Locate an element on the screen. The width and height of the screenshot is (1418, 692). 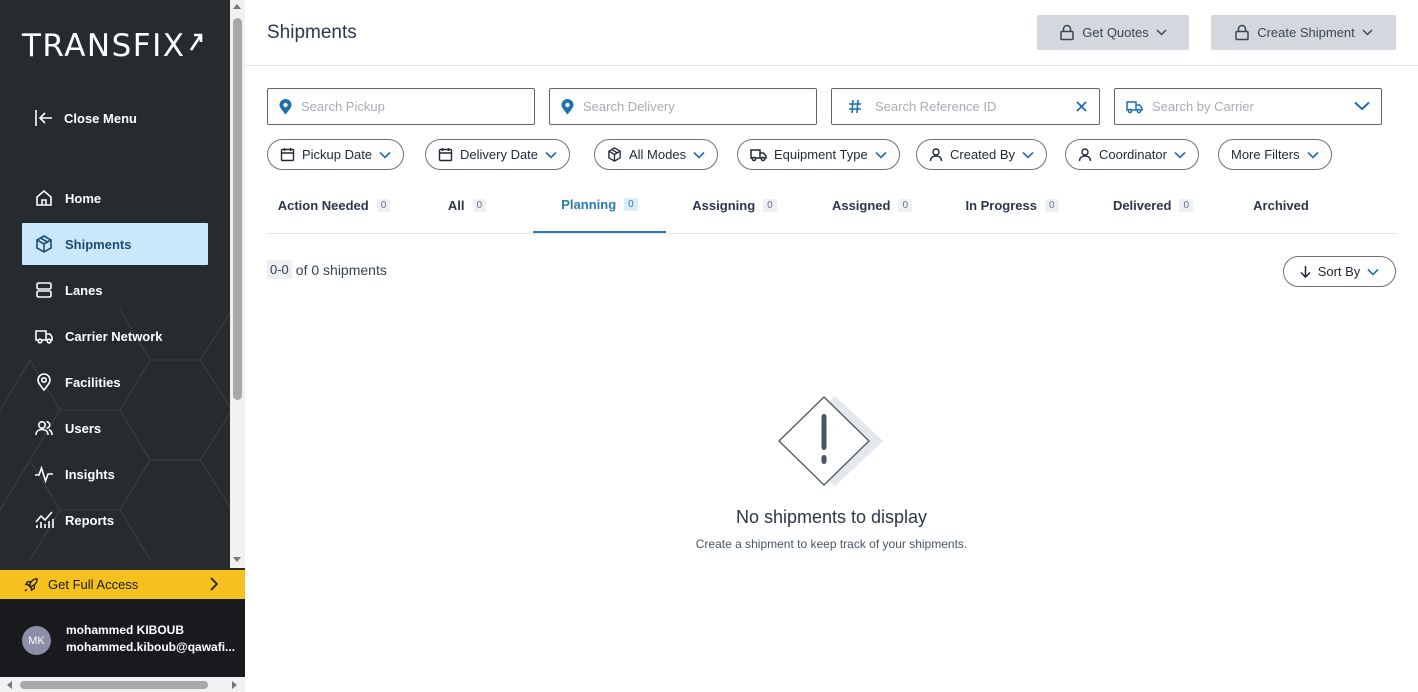
tab-archived: Archived is located at coordinates (1281, 205).